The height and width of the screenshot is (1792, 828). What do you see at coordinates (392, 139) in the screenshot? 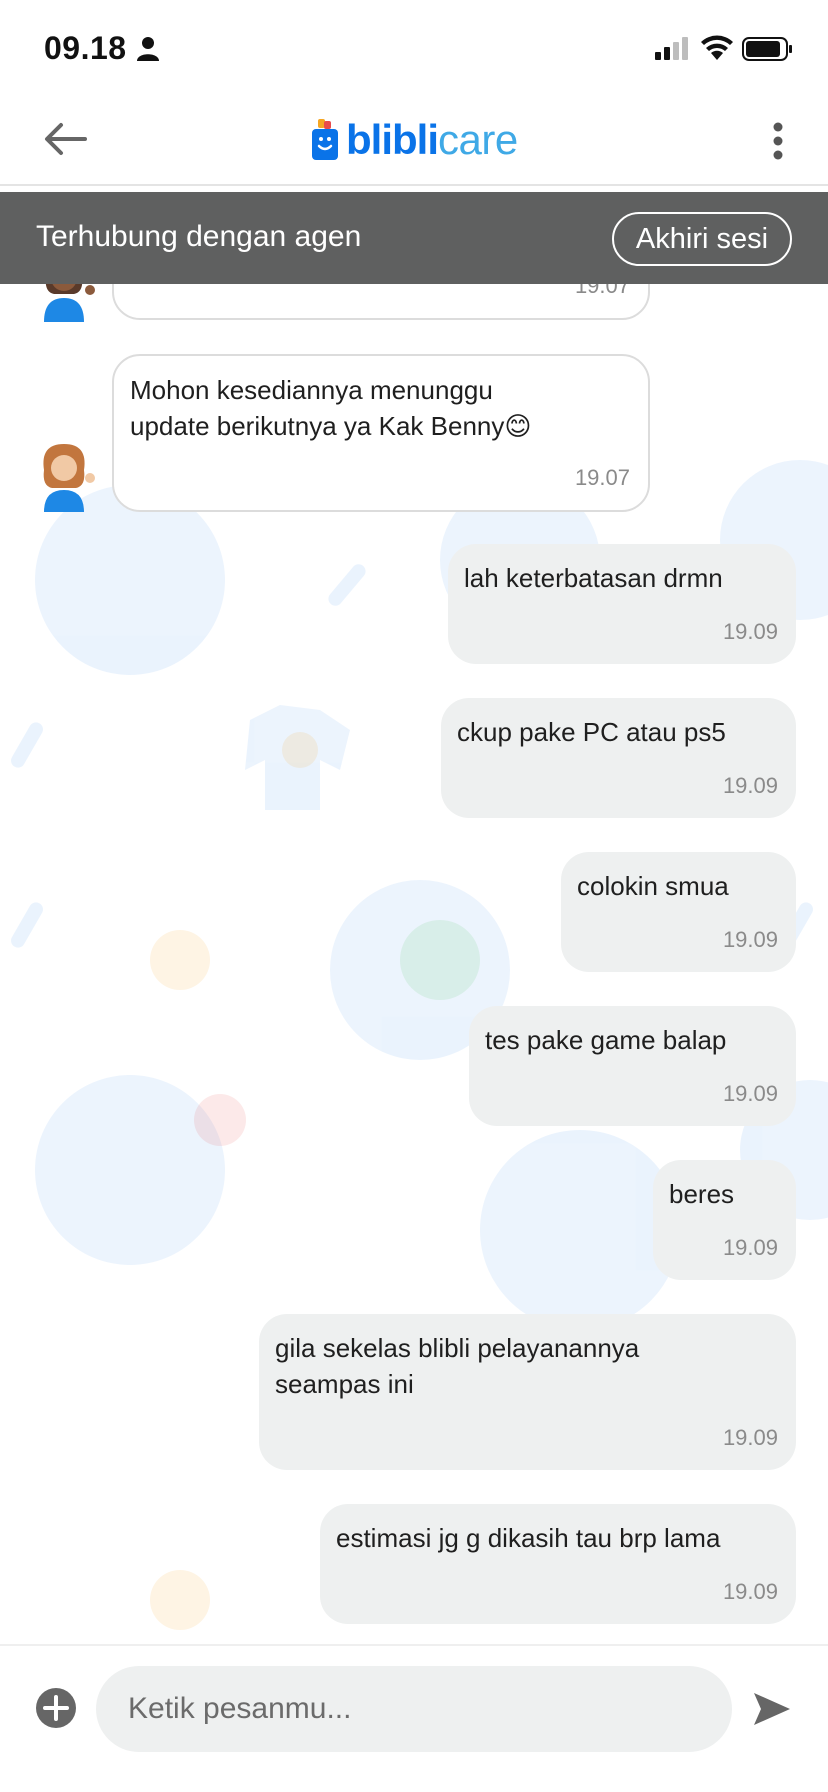
I see `logo-brand-text: blibli` at bounding box center [392, 139].